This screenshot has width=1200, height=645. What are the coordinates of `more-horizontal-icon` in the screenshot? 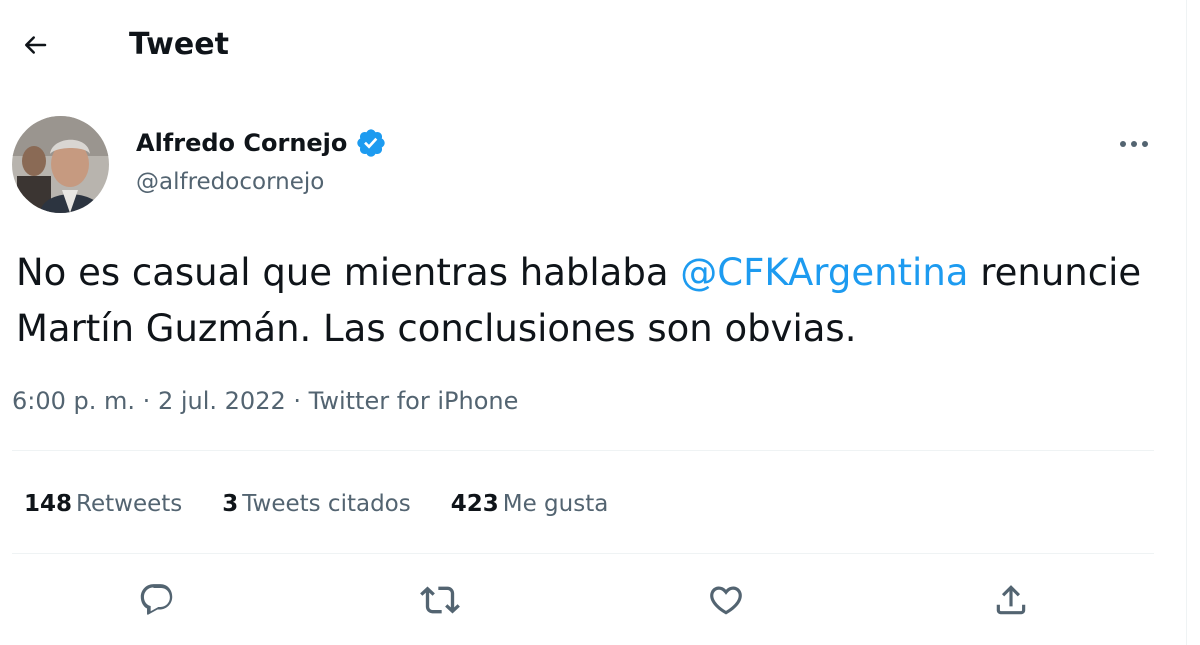 It's located at (1134, 144).